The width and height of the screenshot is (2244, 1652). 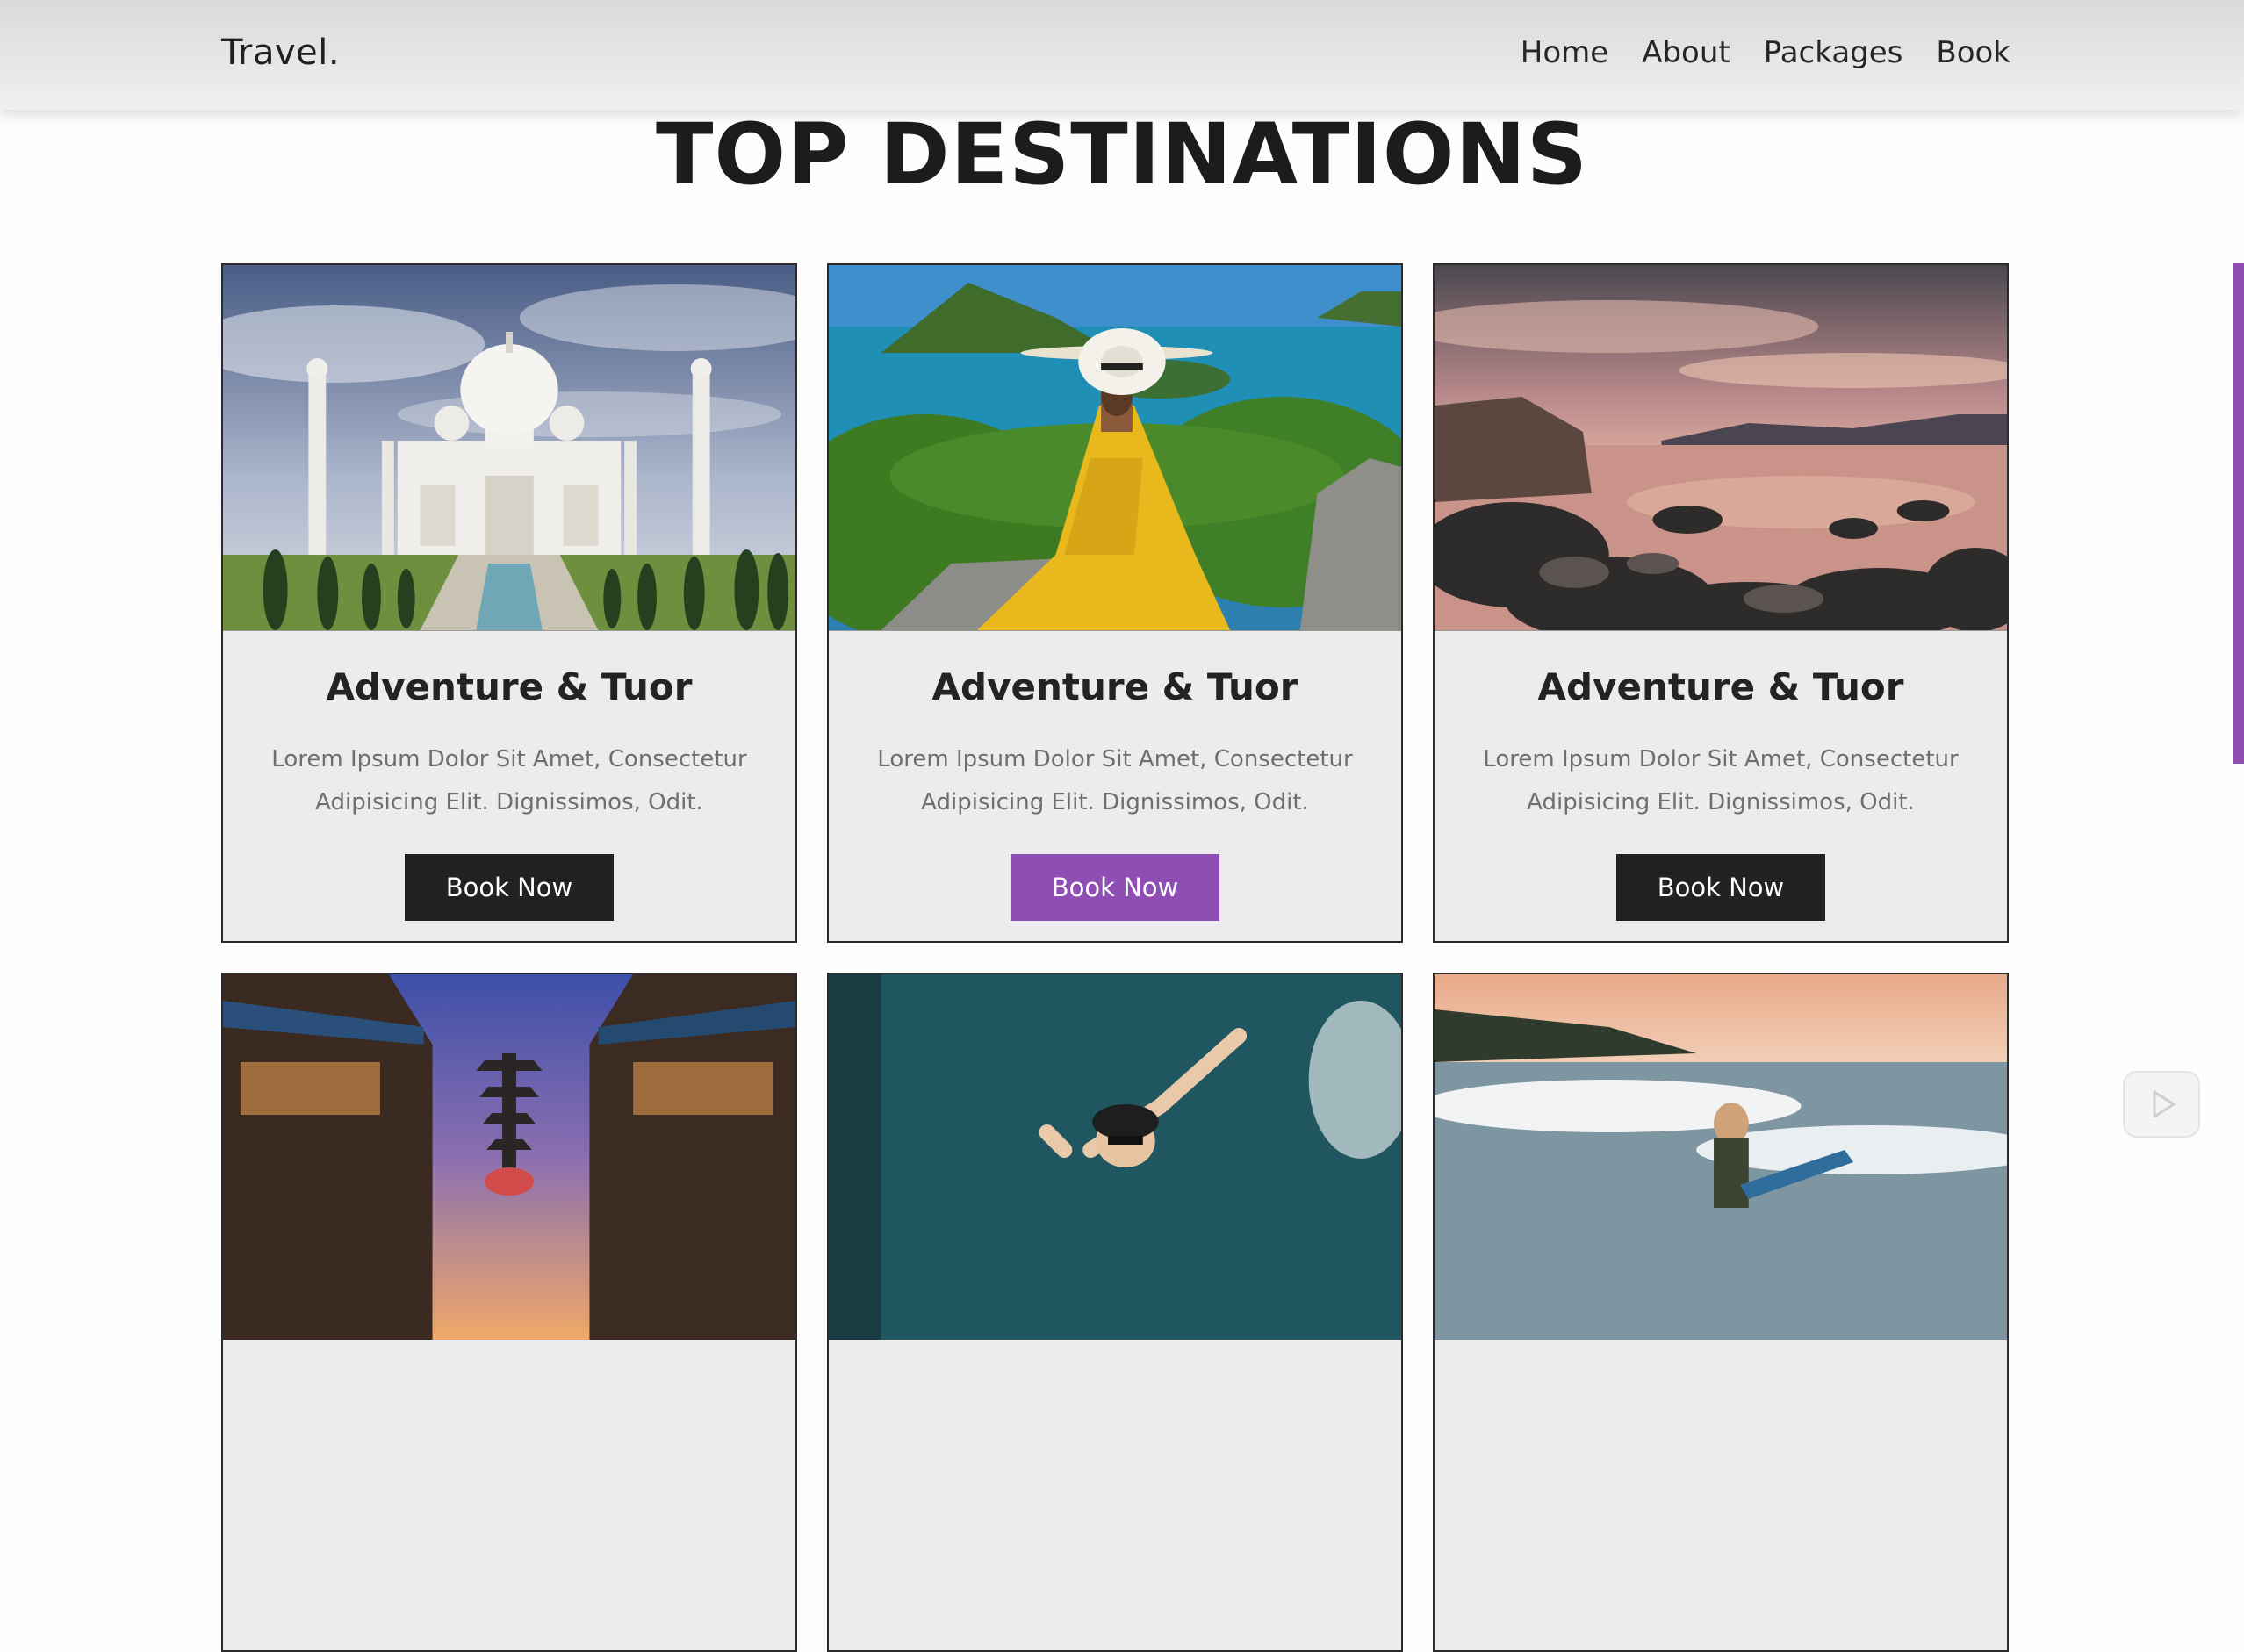 I want to click on nav-about: About, so click(x=1686, y=52).